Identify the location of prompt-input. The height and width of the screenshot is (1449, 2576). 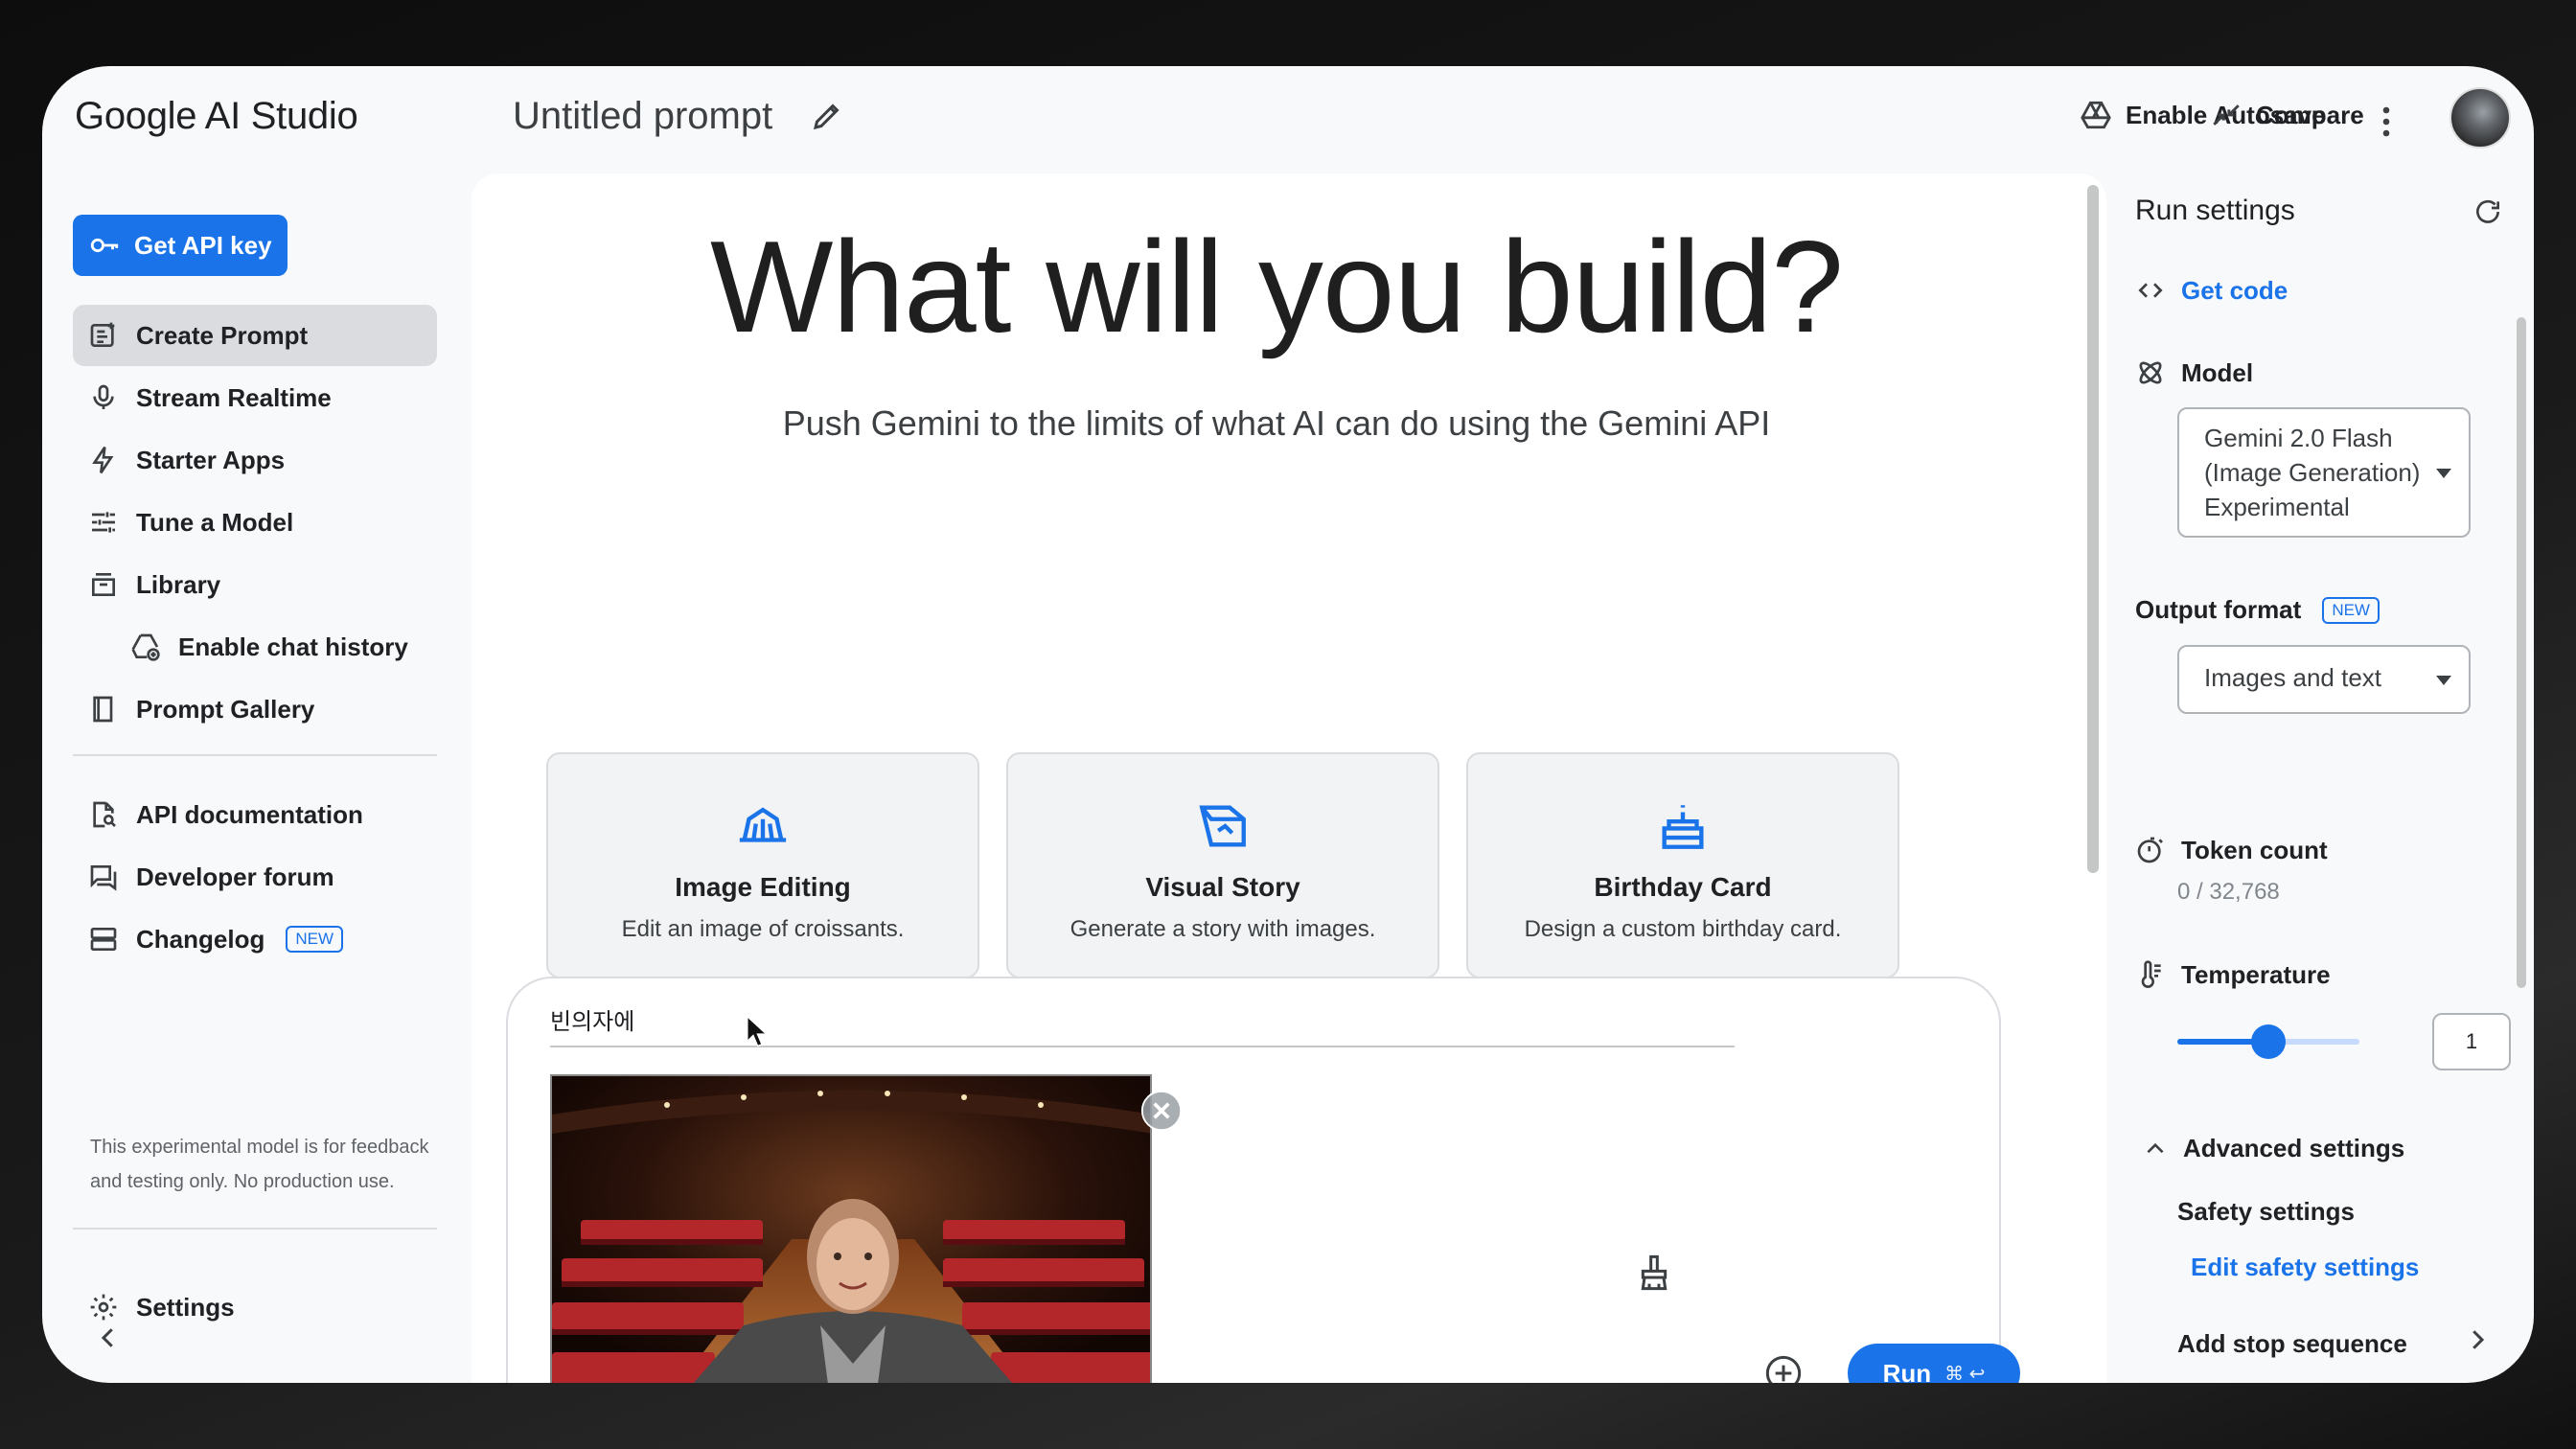
(1142, 1019).